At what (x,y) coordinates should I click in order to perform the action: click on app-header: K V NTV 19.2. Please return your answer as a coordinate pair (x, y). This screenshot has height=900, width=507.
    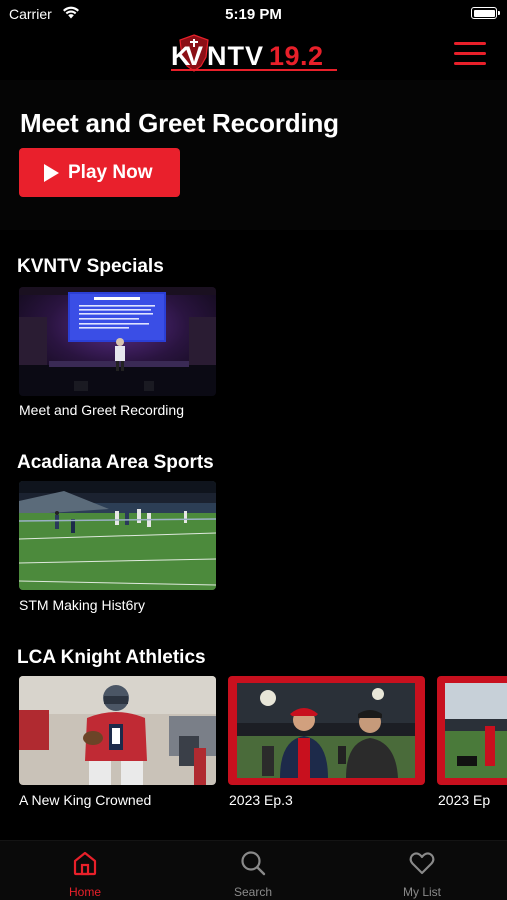
    Looking at the image, I should click on (253, 55).